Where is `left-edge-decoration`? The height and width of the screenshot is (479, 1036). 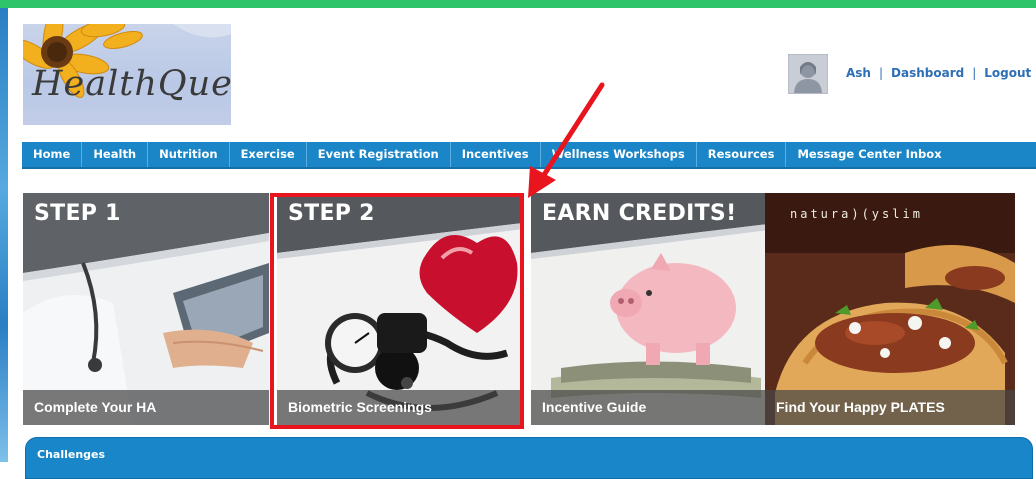 left-edge-decoration is located at coordinates (4, 235).